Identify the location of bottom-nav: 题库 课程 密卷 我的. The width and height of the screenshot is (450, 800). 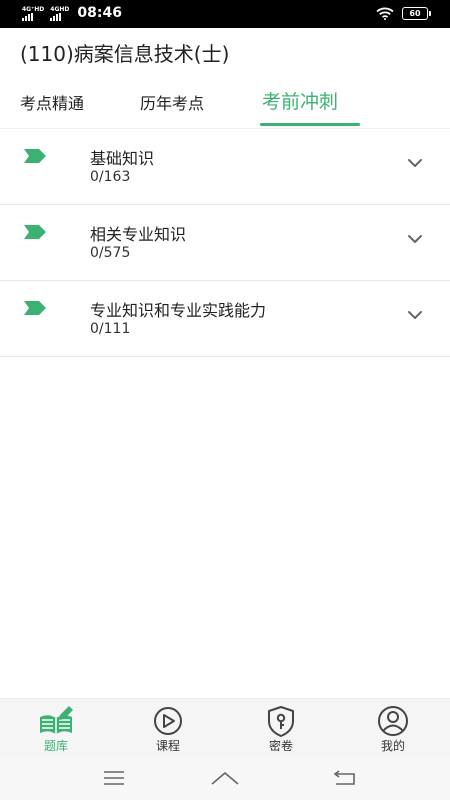
(225, 727).